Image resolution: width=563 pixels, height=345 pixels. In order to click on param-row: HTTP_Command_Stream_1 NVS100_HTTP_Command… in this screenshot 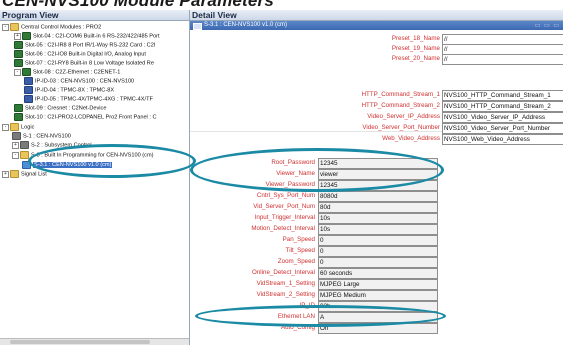, I will do `click(376, 95)`.